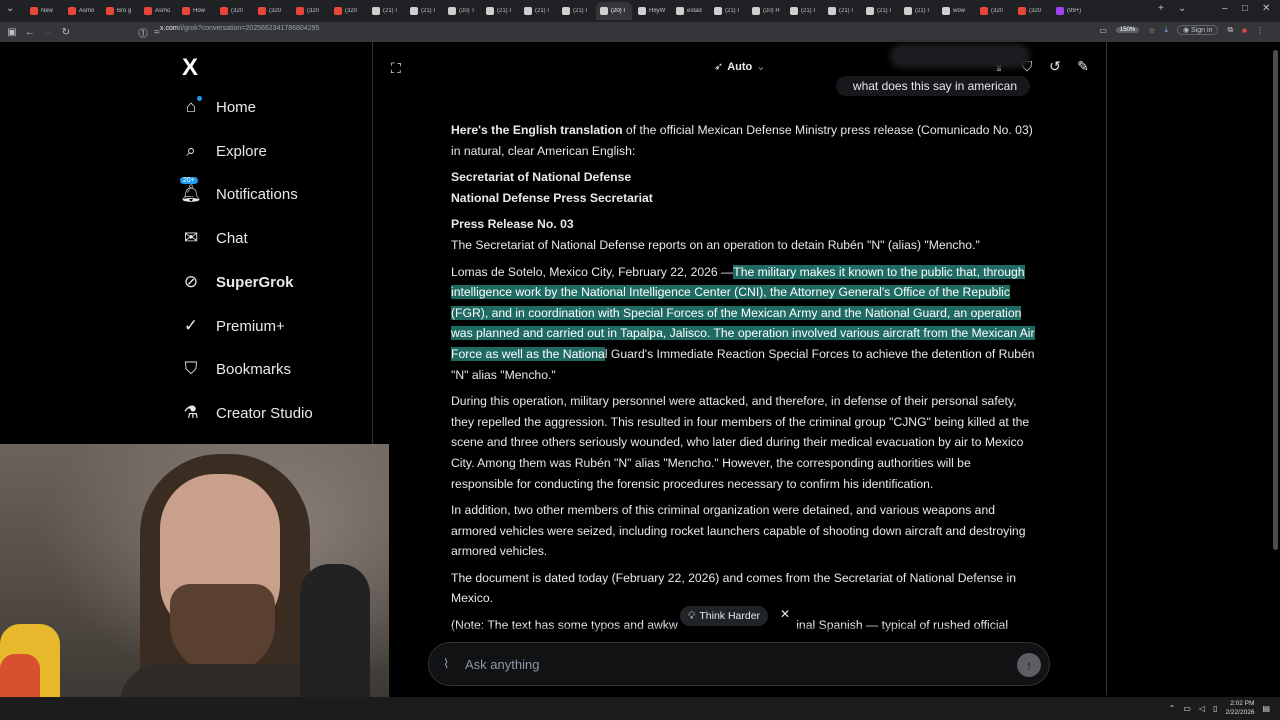 The height and width of the screenshot is (720, 1280). Describe the element at coordinates (956, 11) in the screenshot. I see `browser-tab: wow` at that location.